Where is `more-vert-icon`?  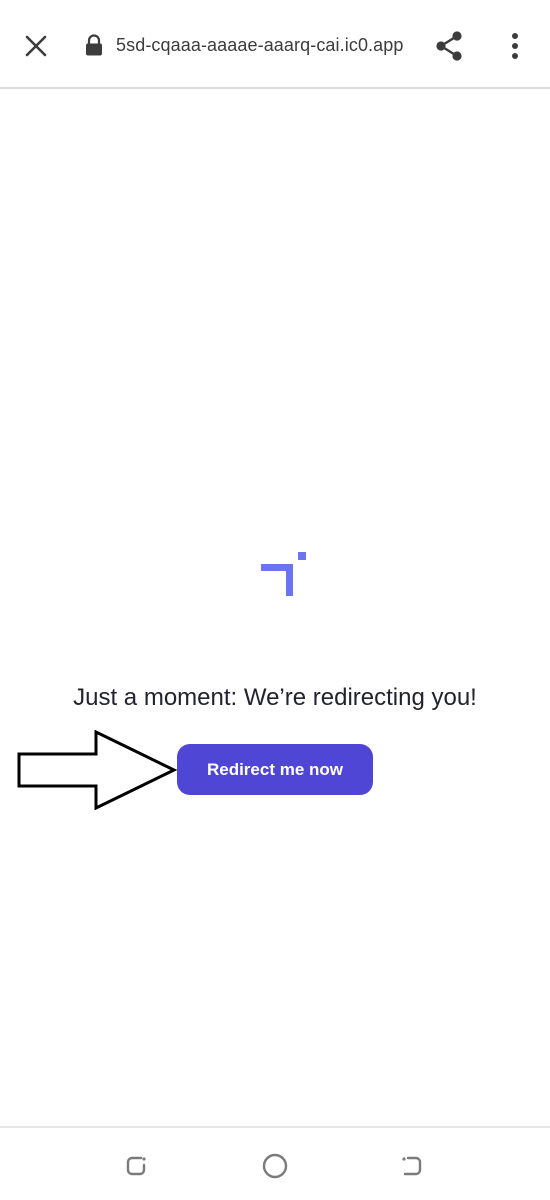
more-vert-icon is located at coordinates (515, 46).